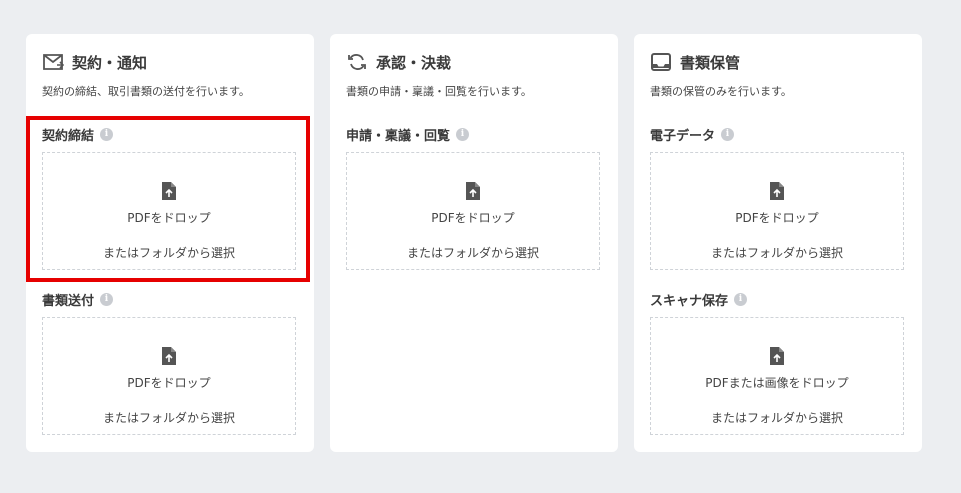  I want to click on inbox-icon, so click(661, 62).